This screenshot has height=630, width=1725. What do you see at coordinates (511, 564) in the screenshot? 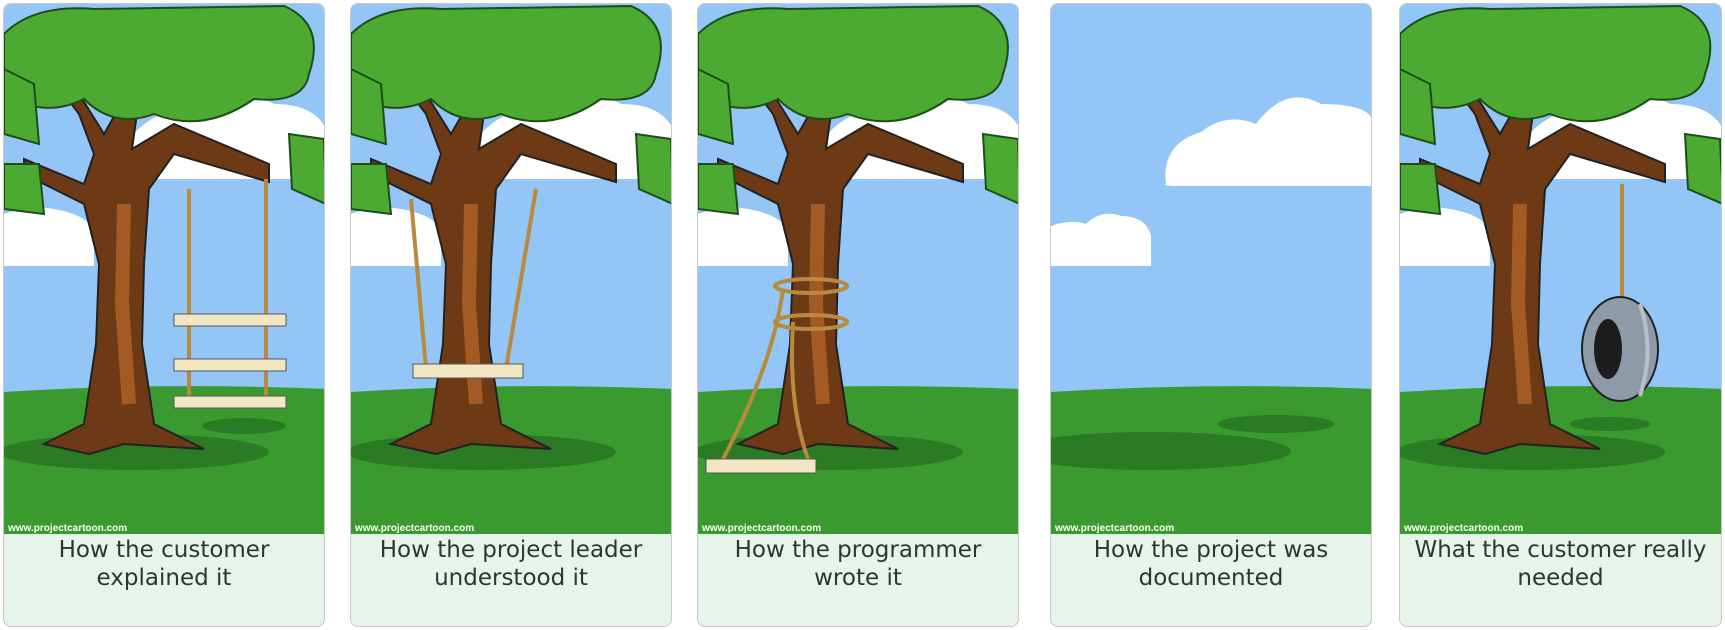
I see `panel-caption: How the project leader understood it` at bounding box center [511, 564].